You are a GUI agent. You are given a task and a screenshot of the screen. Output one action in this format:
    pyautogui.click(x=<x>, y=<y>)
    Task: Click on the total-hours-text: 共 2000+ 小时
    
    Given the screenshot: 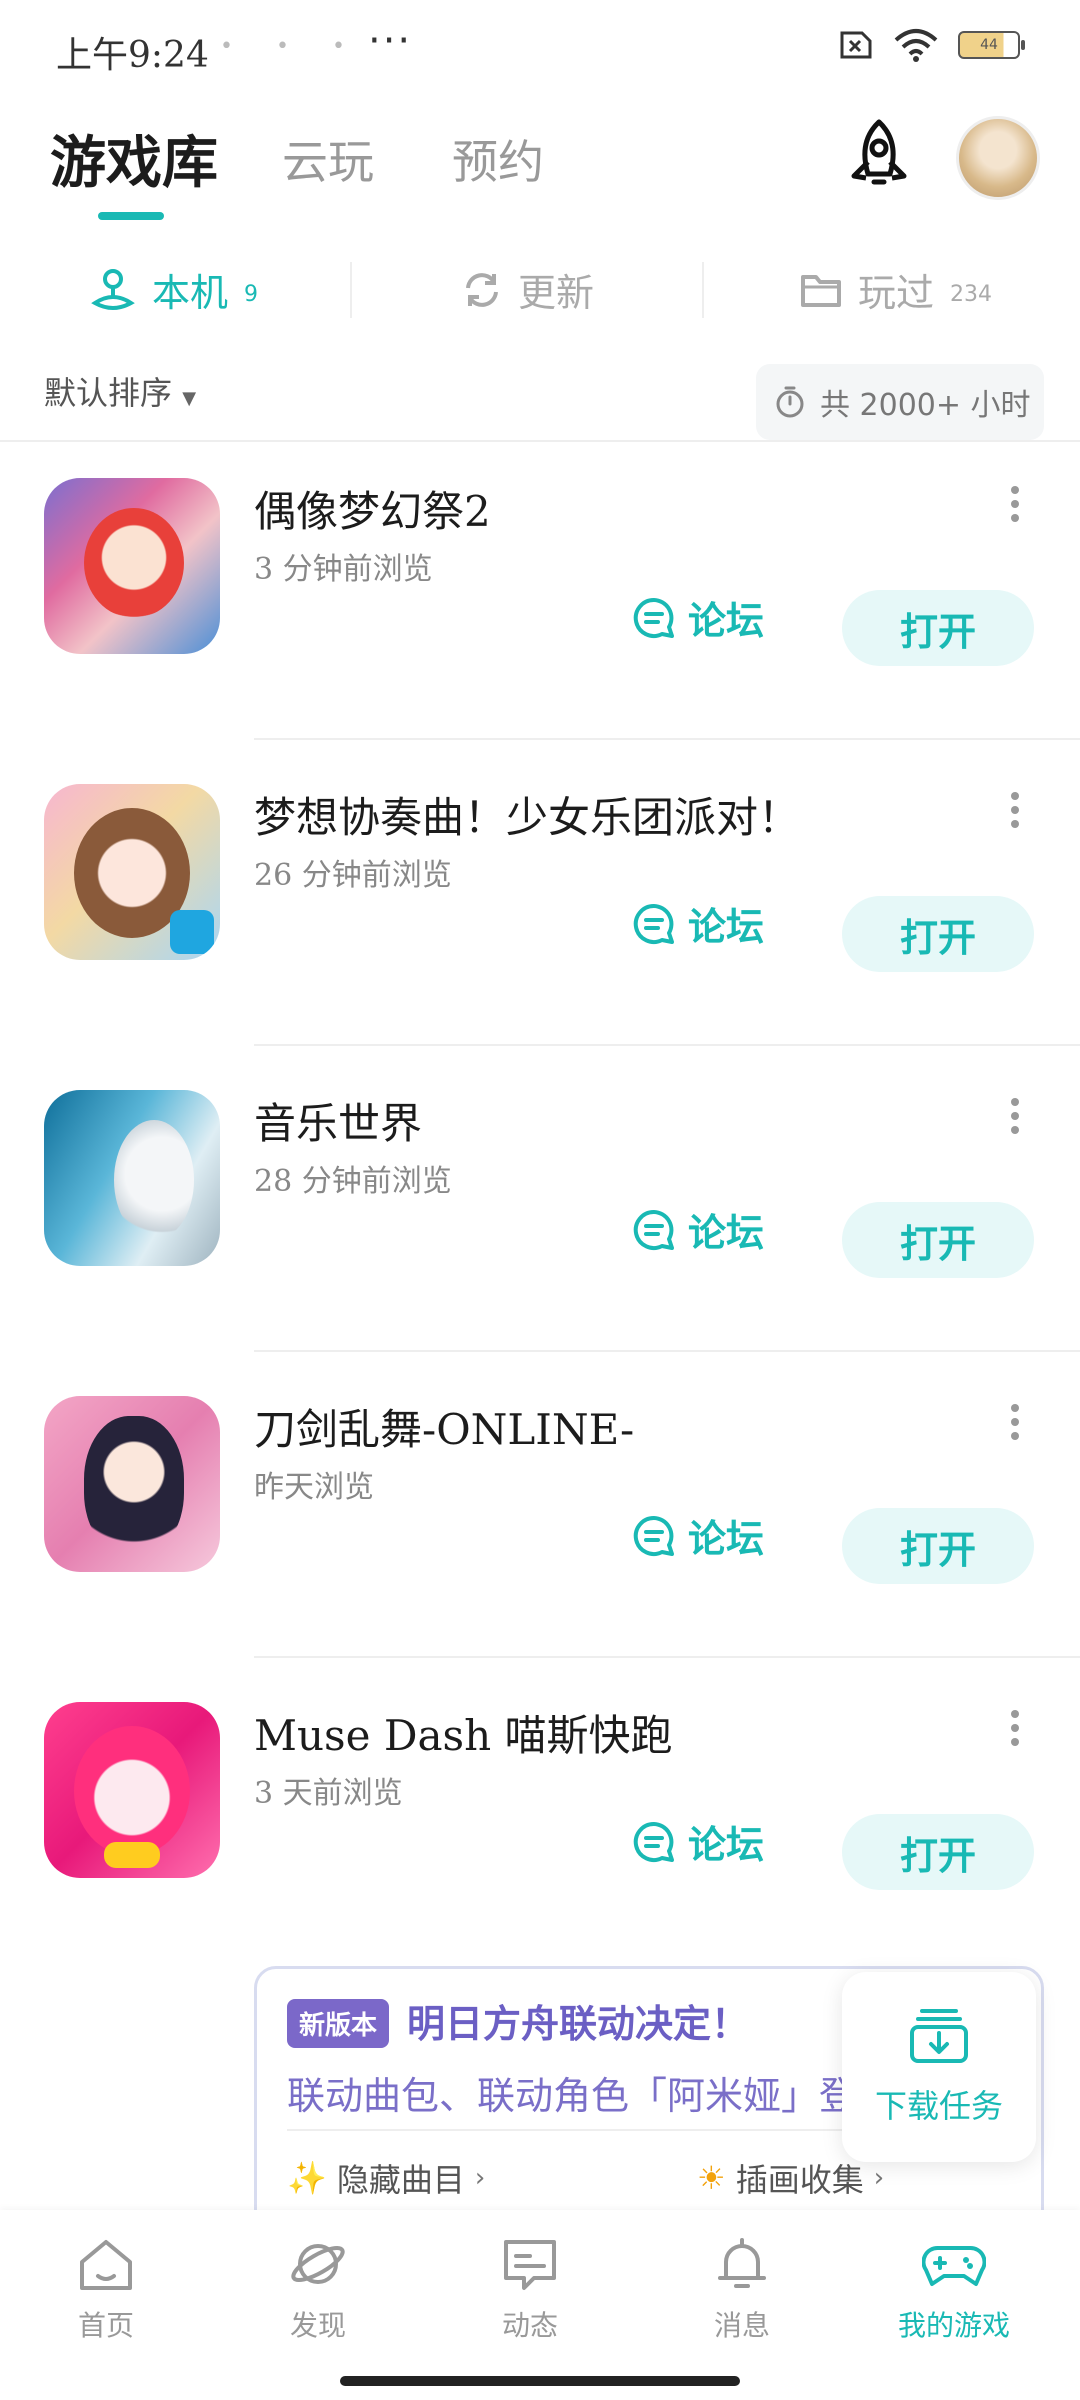 What is the action you would take?
    pyautogui.click(x=925, y=405)
    